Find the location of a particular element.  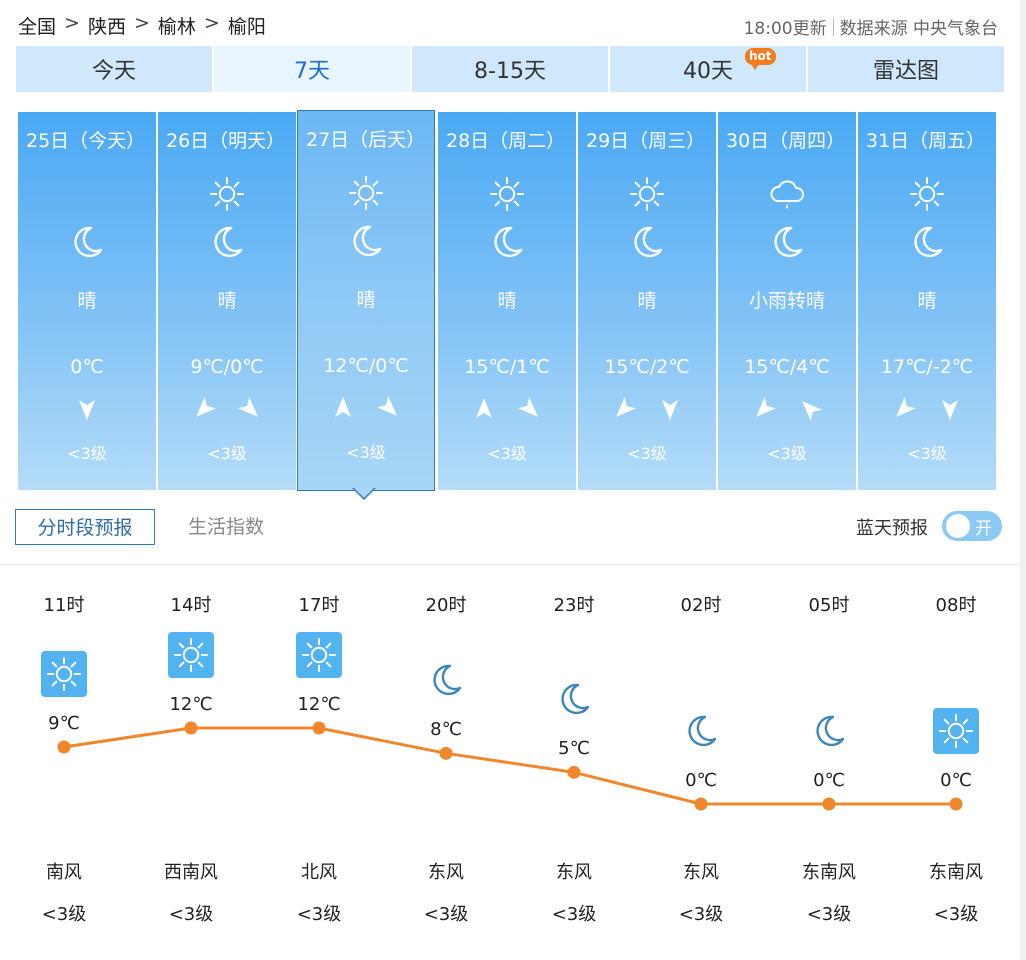

day-card: 28日（周二） 晴 15℃/1℃ <3级 is located at coordinates (507, 301).